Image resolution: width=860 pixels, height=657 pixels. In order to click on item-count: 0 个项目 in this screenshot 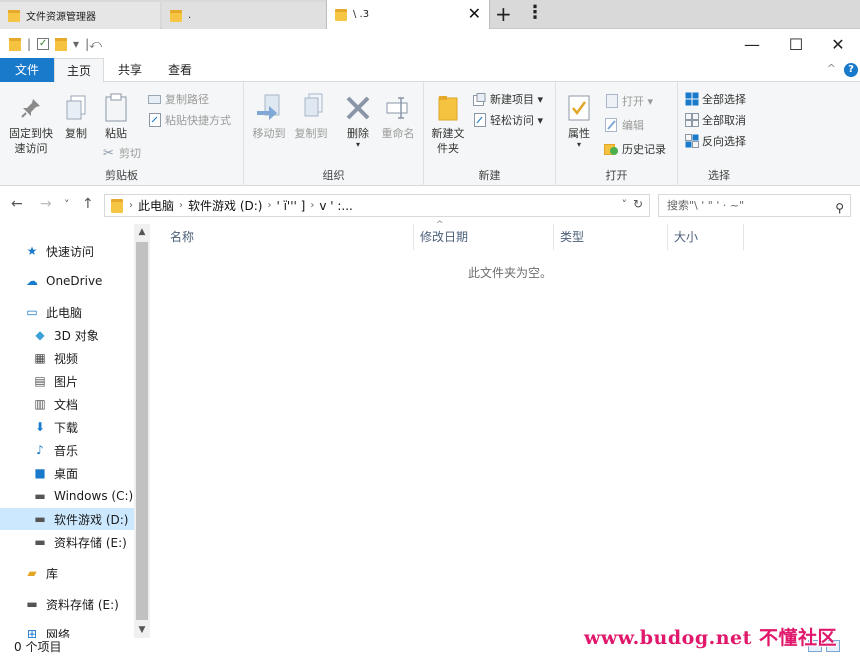, I will do `click(38, 647)`.